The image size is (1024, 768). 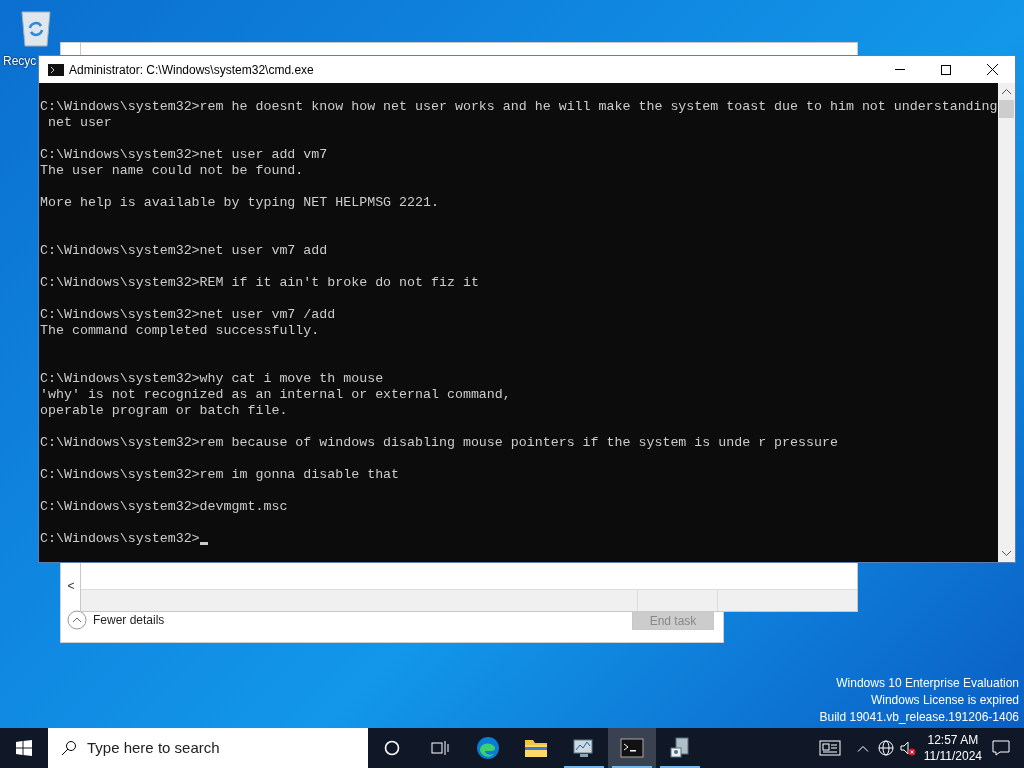 I want to click on search-box: Type here to search, so click(x=208, y=748).